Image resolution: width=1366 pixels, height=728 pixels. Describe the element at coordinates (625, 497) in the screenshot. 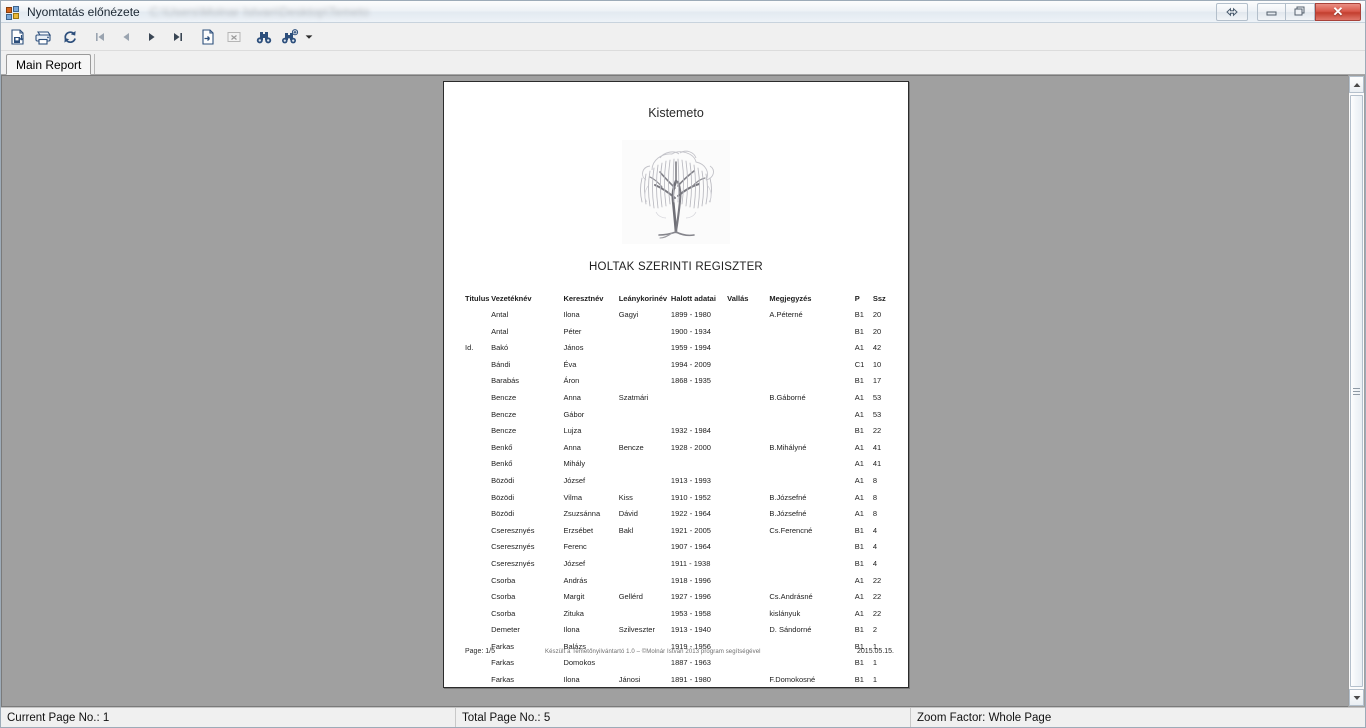

I see `cell-leanykorinev: Kiss` at that location.